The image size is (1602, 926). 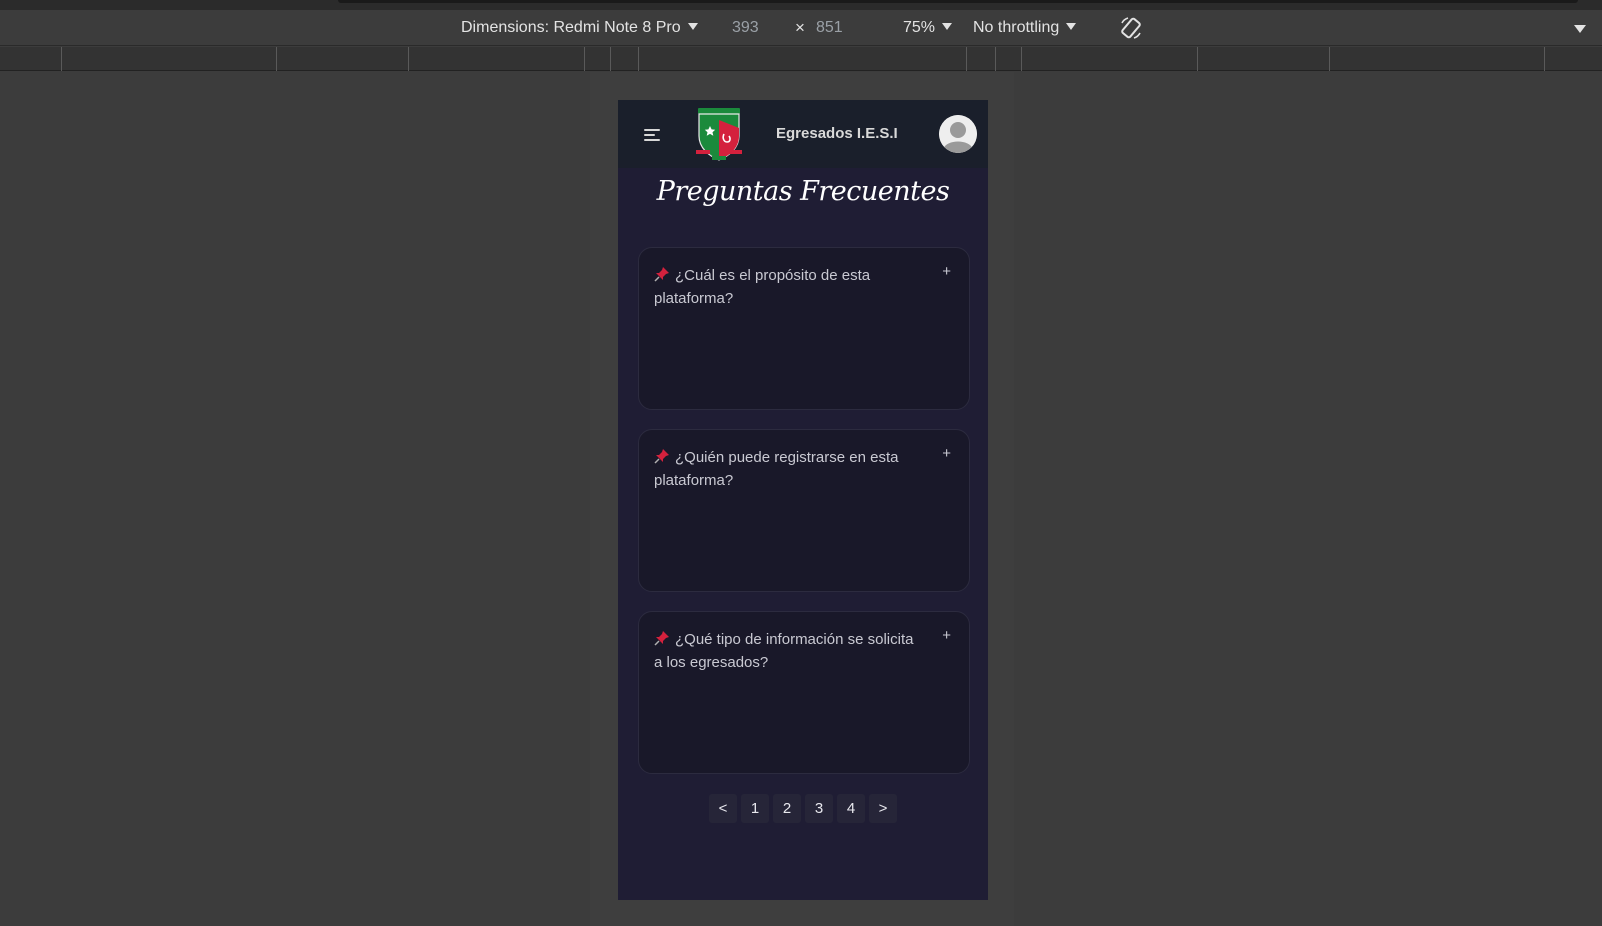 I want to click on prev-page-button: <, so click(x=723, y=808).